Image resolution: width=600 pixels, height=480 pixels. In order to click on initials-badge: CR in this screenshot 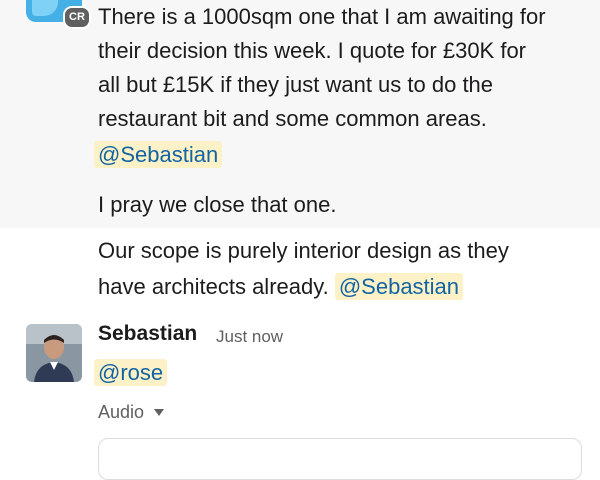, I will do `click(77, 17)`.